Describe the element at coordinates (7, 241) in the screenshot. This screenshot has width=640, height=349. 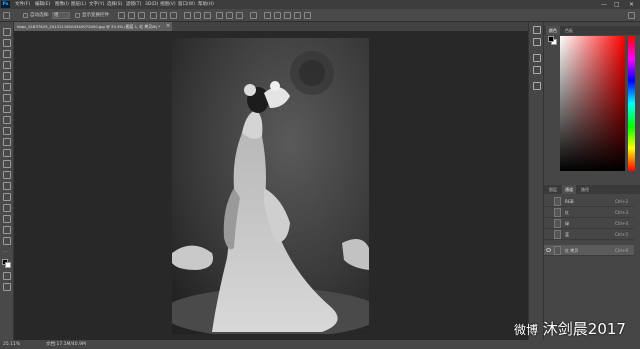
I see `zoom-tool-icon` at that location.